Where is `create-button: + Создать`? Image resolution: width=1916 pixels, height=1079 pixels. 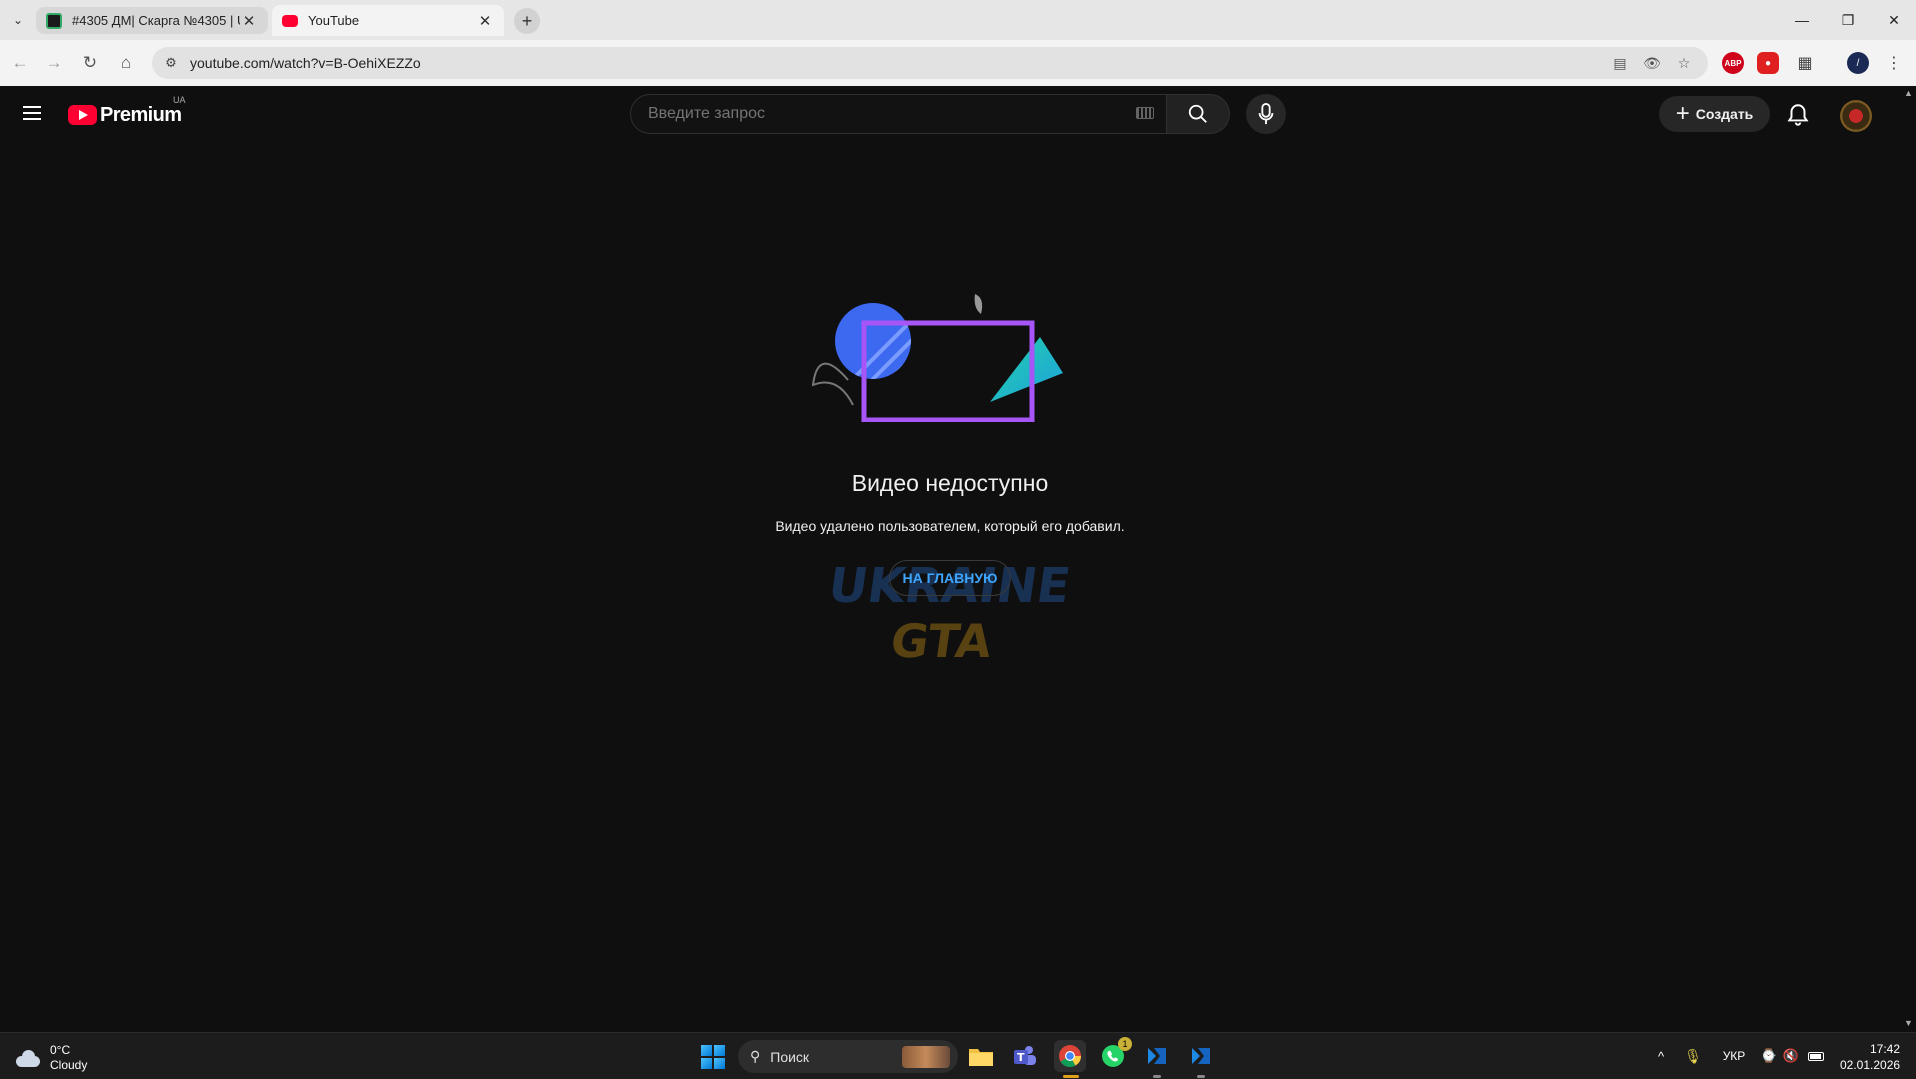
create-button: + Создать is located at coordinates (1714, 114).